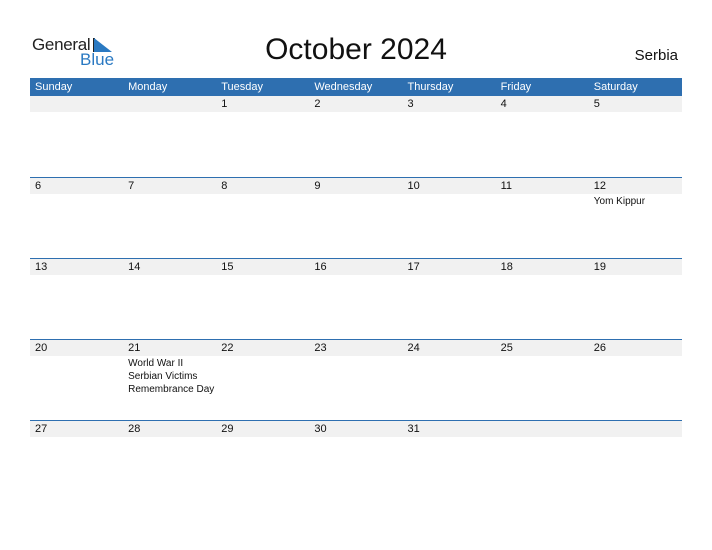 The image size is (712, 550). I want to click on day-cell: 18, so click(542, 299).